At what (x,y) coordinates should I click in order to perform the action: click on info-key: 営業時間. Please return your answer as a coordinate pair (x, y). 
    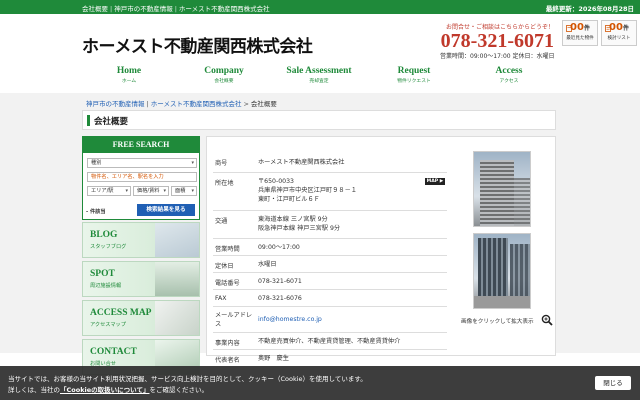
    Looking at the image, I should click on (227, 249).